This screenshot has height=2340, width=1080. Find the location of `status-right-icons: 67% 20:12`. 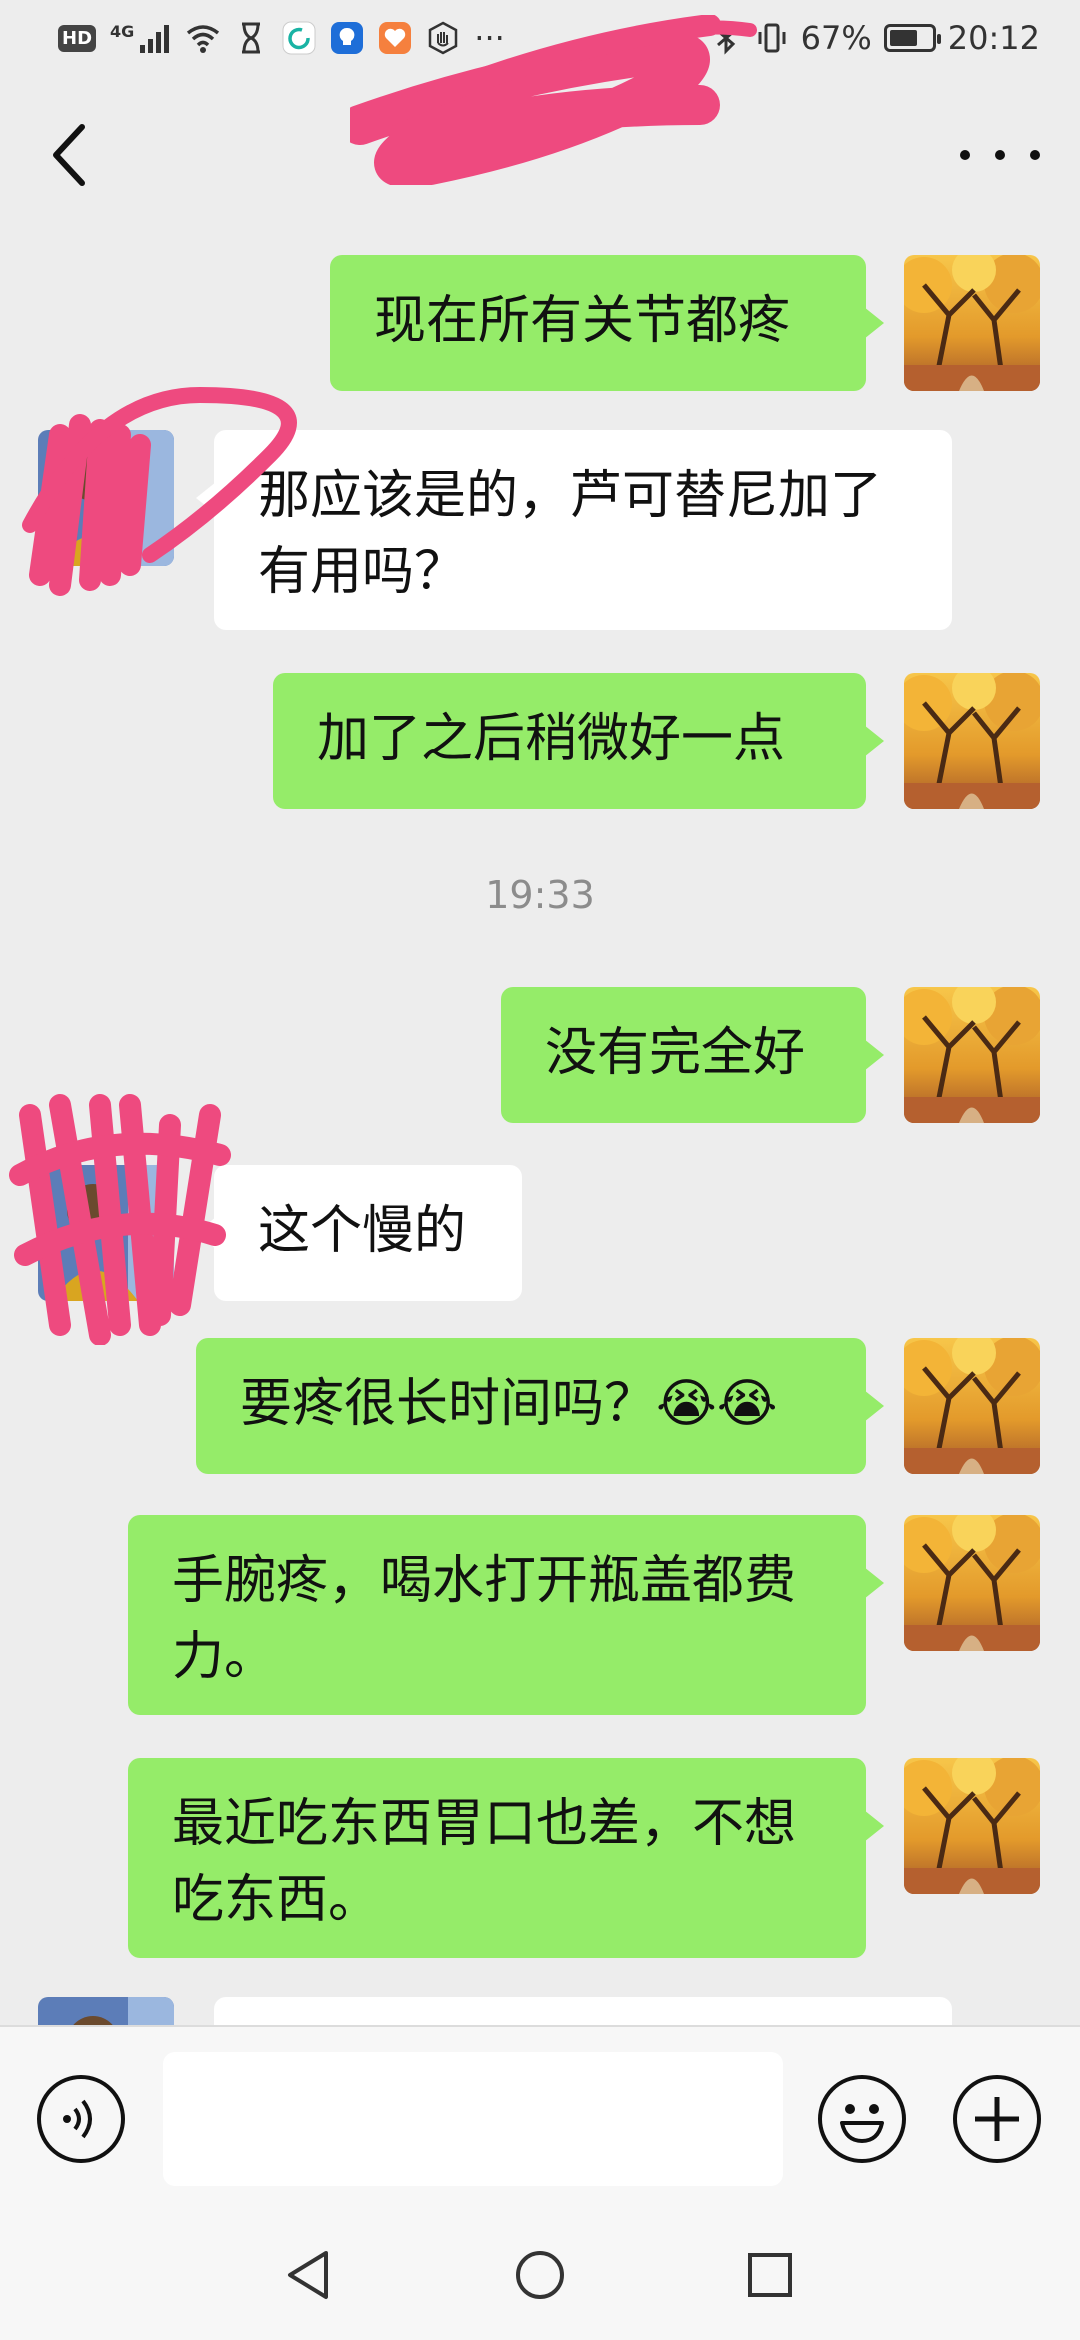

status-right-icons: 67% 20:12 is located at coordinates (874, 38).